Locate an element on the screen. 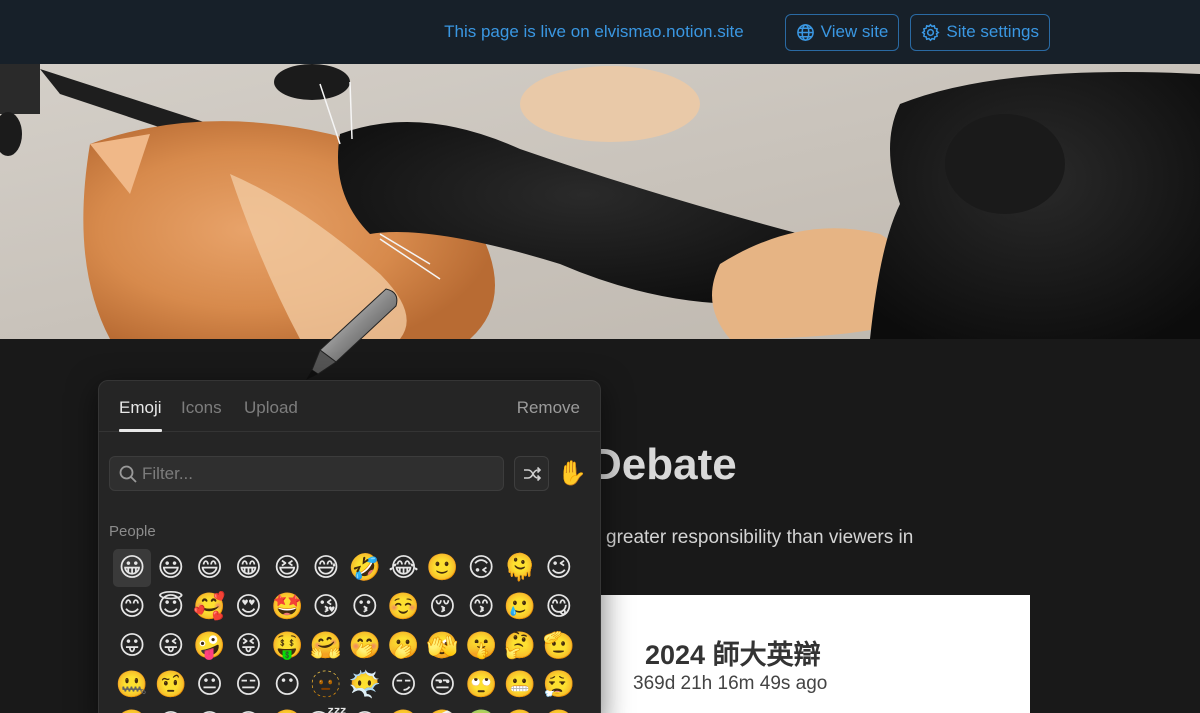  emoji-option: 🥰 is located at coordinates (210, 607).